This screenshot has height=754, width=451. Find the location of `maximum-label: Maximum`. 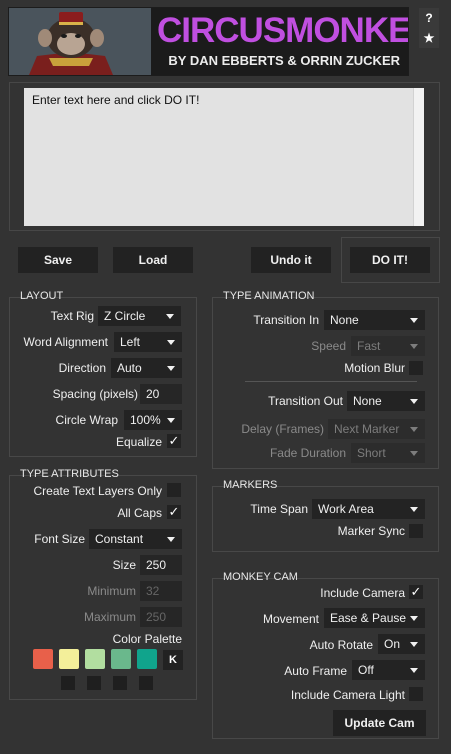

maximum-label: Maximum is located at coordinates (109, 617).